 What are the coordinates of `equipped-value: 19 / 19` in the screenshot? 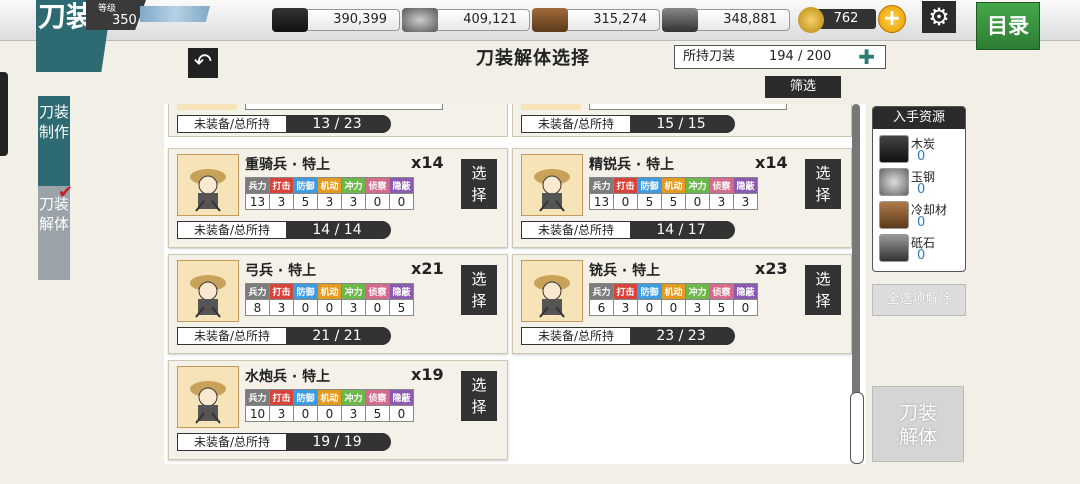 It's located at (337, 442).